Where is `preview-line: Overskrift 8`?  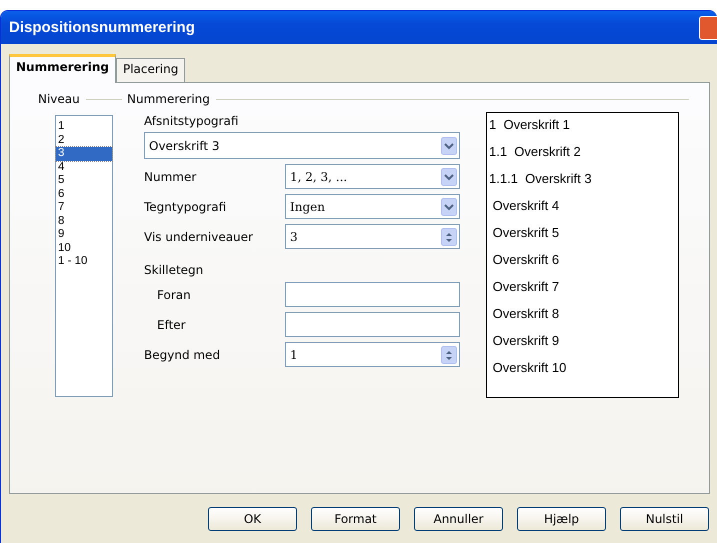
preview-line: Overskrift 8 is located at coordinates (526, 314).